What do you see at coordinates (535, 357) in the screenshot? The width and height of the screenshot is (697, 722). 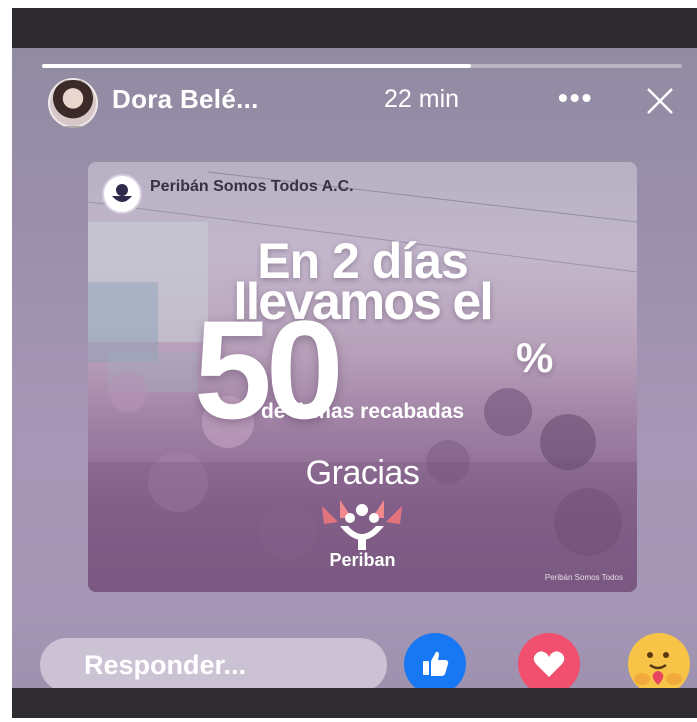 I see `percent-sign: %` at bounding box center [535, 357].